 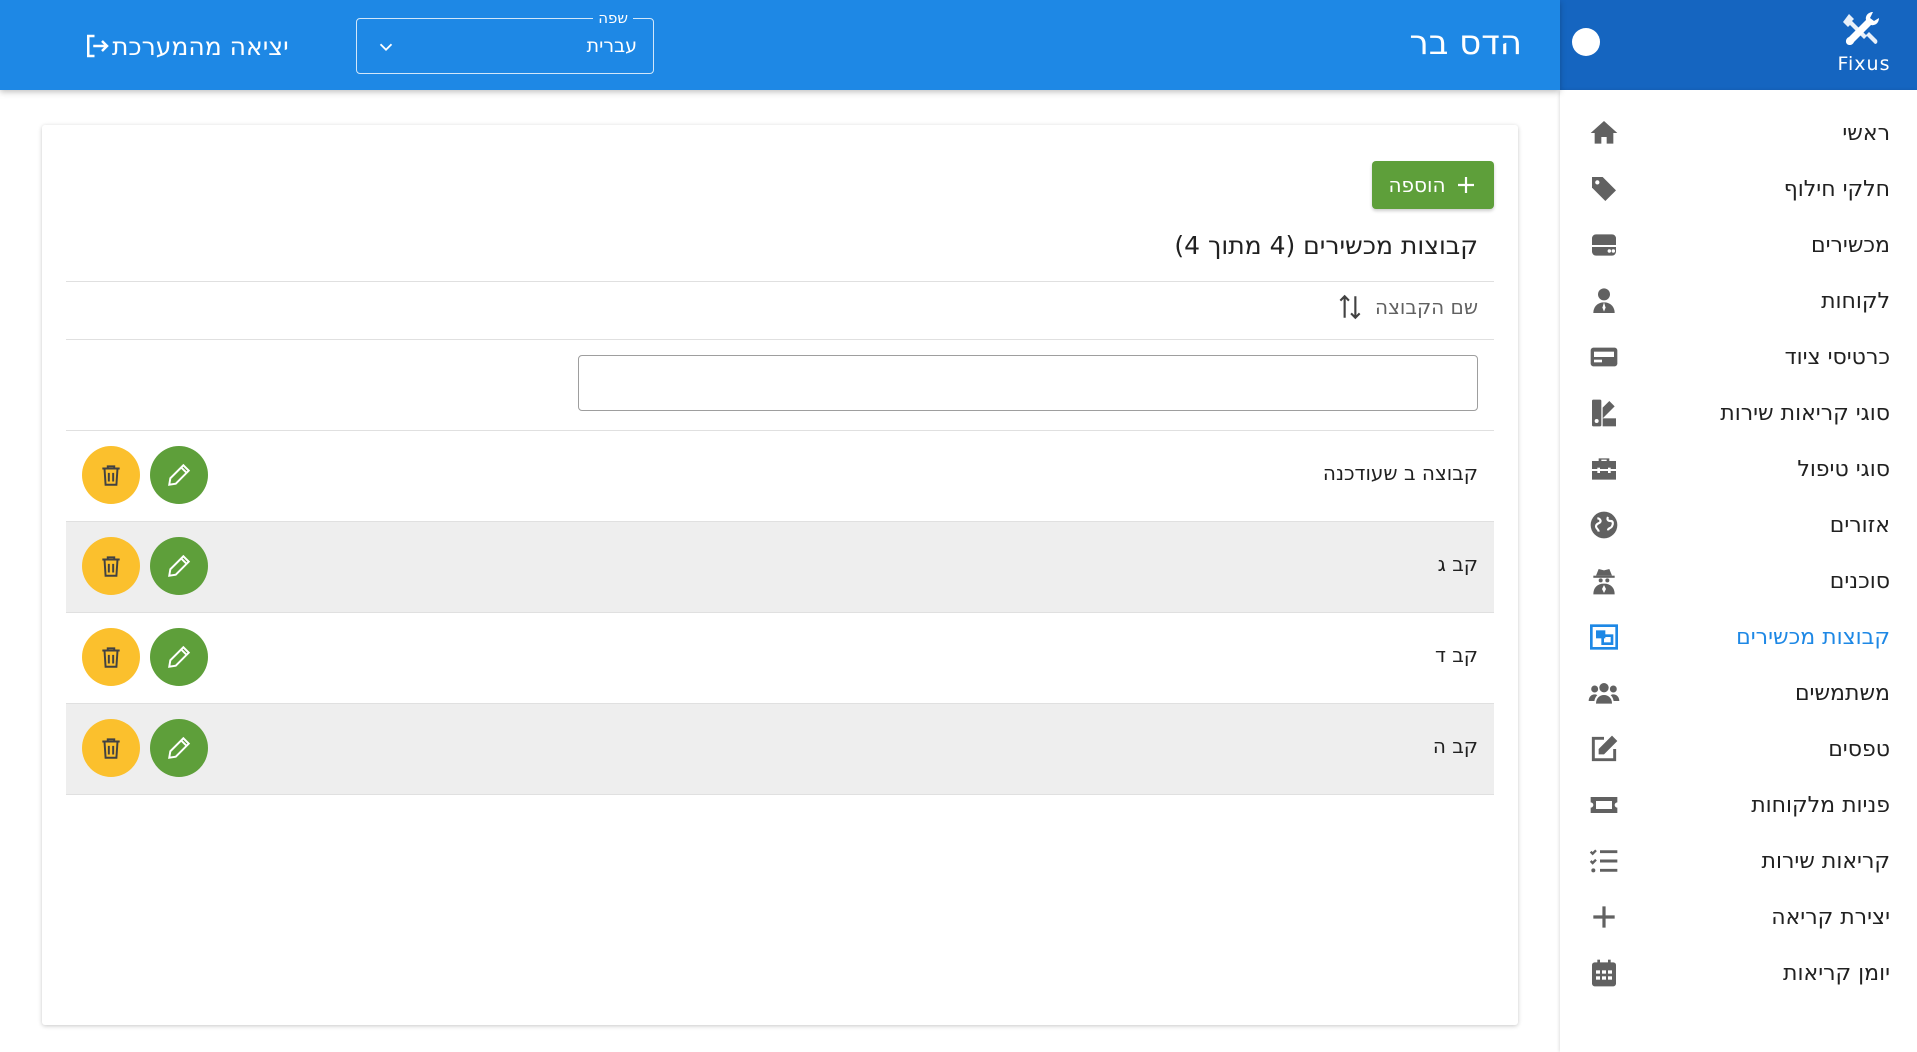 What do you see at coordinates (505, 41) in the screenshot?
I see `language-select: שפה עברית` at bounding box center [505, 41].